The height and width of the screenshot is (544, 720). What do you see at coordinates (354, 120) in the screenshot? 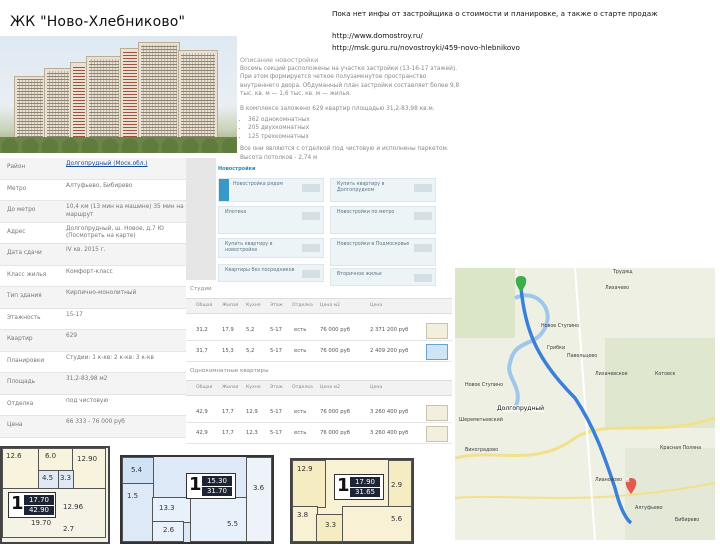
I see `list-item: 362 однокомнатных` at bounding box center [354, 120].